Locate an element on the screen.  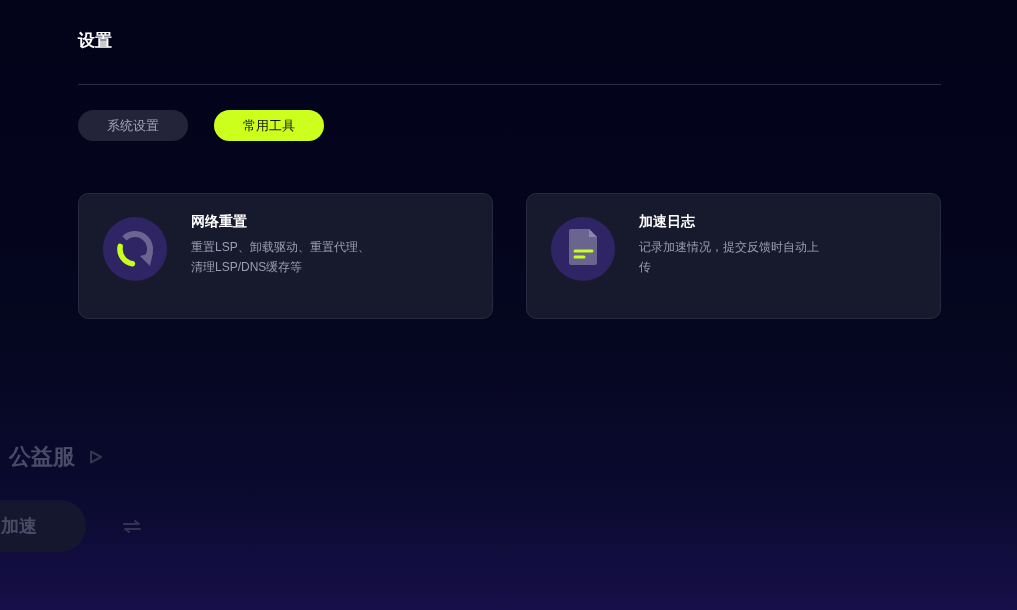
tab: 常用工具 is located at coordinates (269, 125).